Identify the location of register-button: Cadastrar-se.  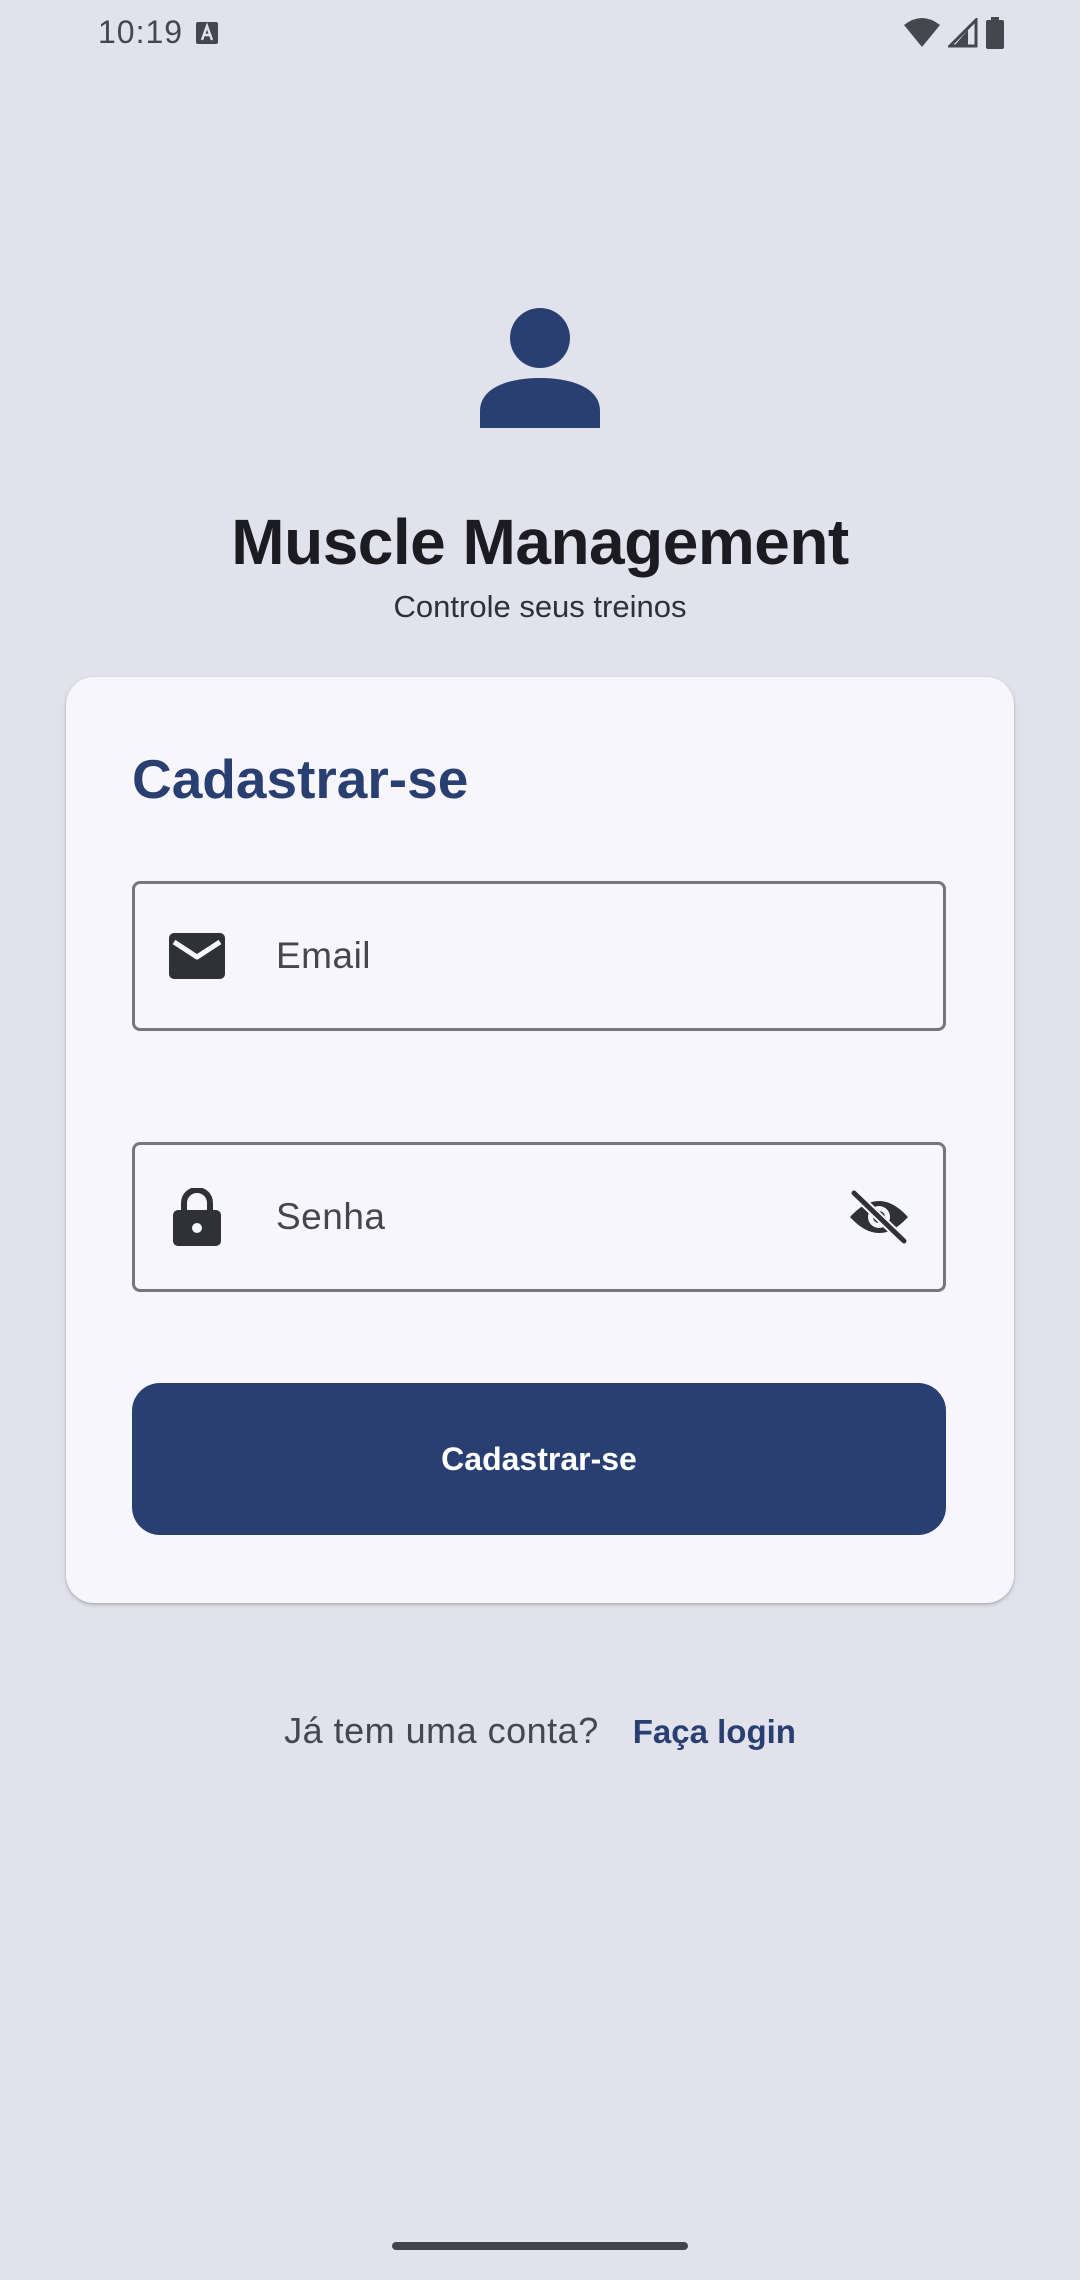
(539, 1459).